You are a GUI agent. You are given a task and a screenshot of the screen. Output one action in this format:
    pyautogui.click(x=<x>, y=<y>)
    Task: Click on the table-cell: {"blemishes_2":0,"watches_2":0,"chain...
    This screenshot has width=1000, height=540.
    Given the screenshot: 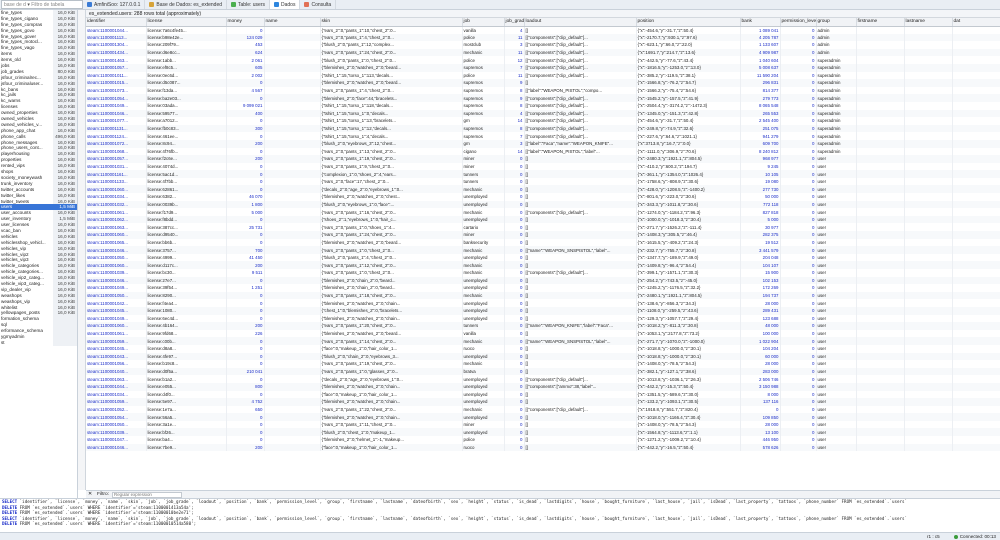 What is the action you would take?
    pyautogui.click(x=391, y=402)
    